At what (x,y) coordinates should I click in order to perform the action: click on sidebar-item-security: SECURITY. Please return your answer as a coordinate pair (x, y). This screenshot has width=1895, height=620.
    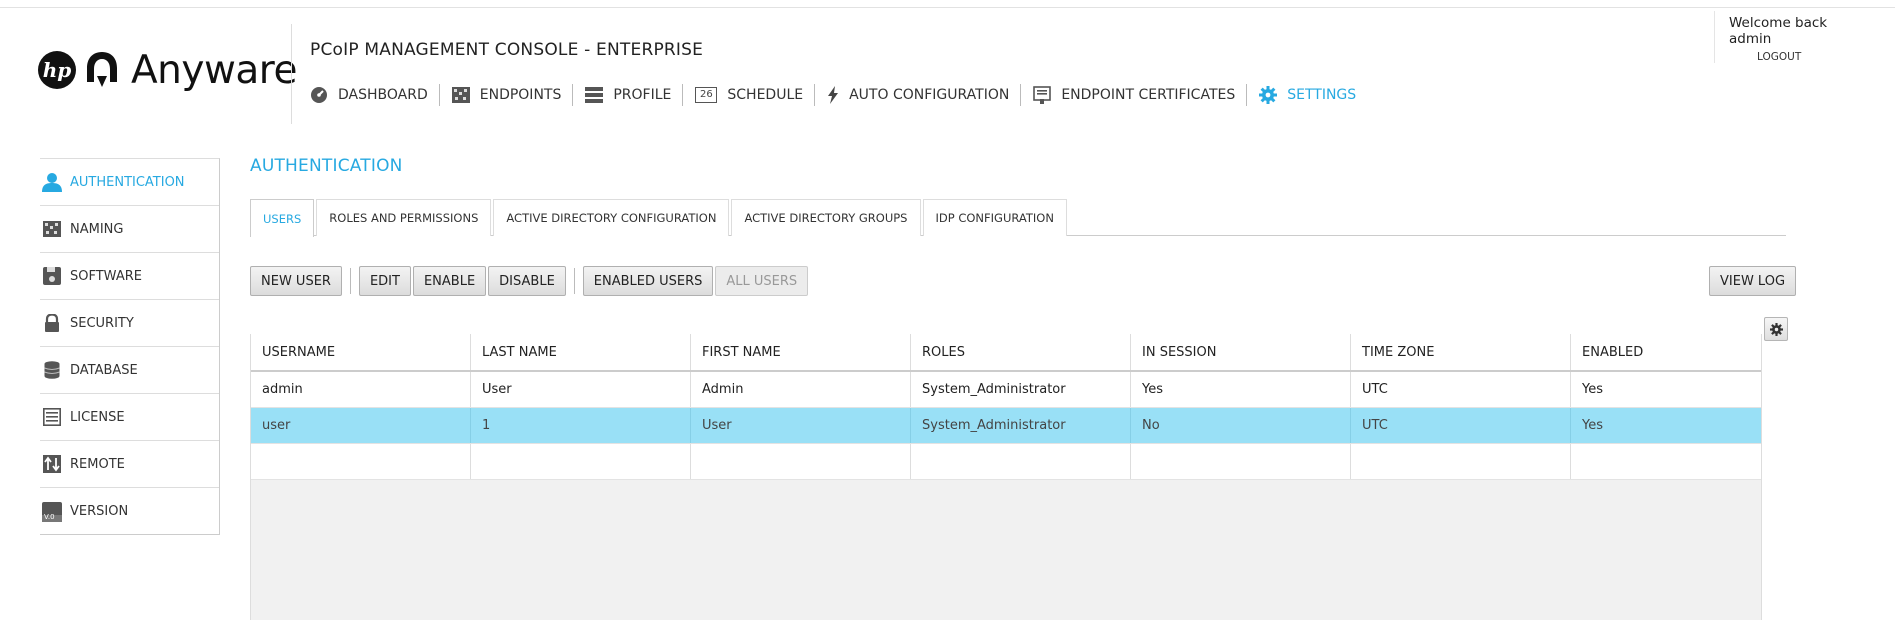
    Looking at the image, I should click on (129, 323).